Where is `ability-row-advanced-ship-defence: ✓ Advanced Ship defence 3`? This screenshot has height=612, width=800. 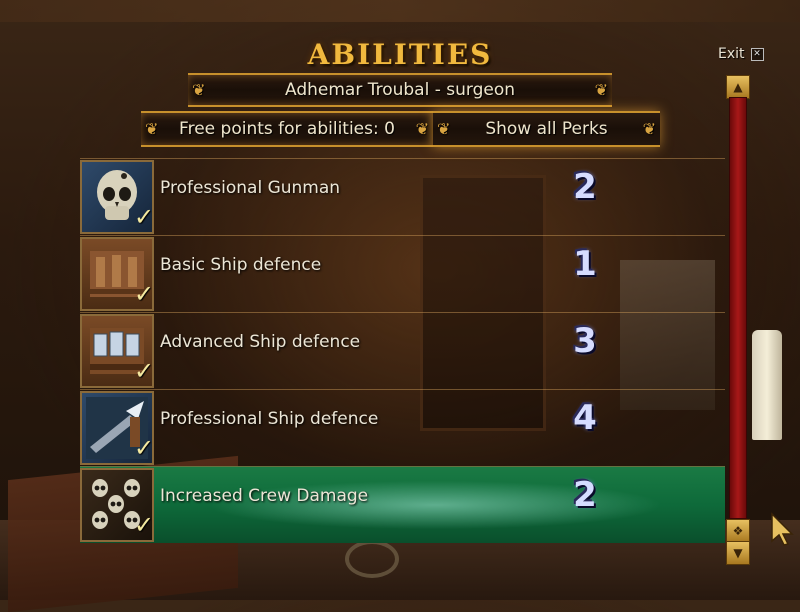 ability-row-advanced-ship-defence: ✓ Advanced Ship defence 3 is located at coordinates (402, 350).